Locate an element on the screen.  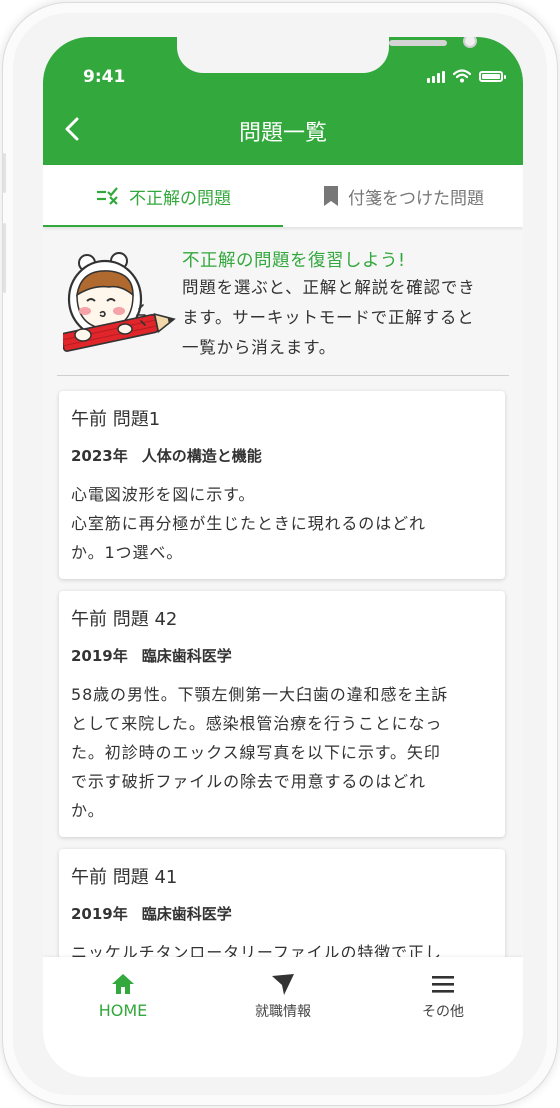
tab-label: 不正解の問題 is located at coordinates (180, 198).